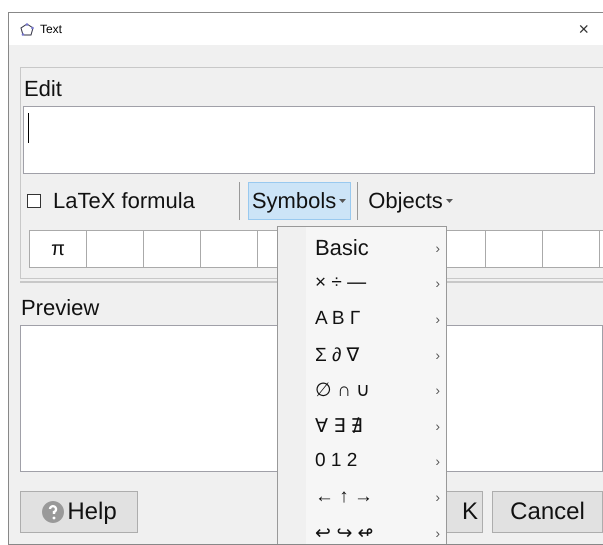 This screenshot has width=603, height=545. I want to click on latex-label: LaTeX formula, so click(124, 201).